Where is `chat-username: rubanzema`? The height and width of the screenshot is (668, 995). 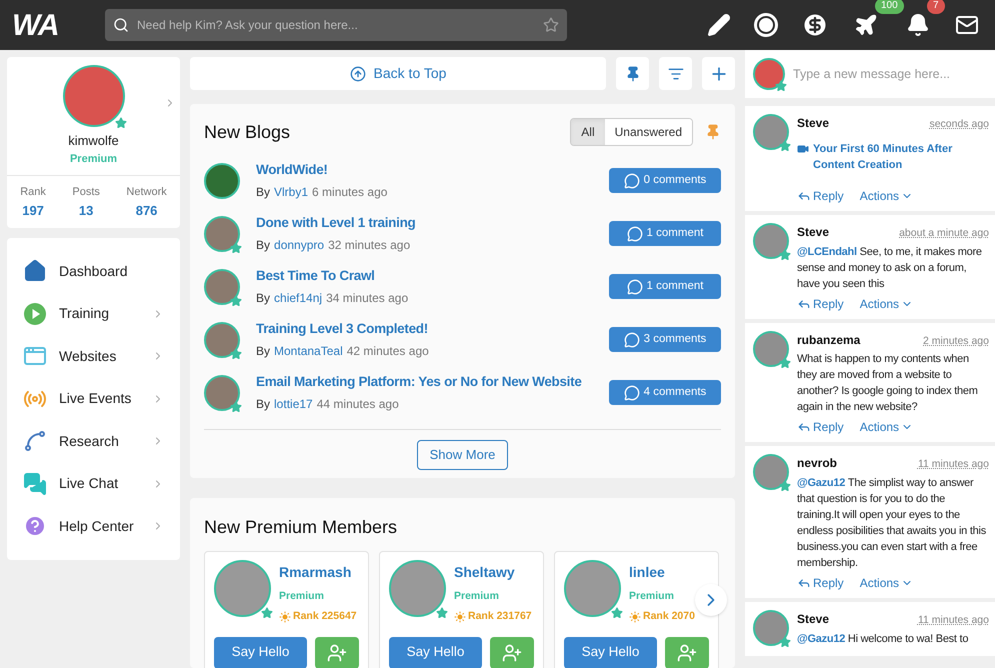 chat-username: rubanzema is located at coordinates (860, 339).